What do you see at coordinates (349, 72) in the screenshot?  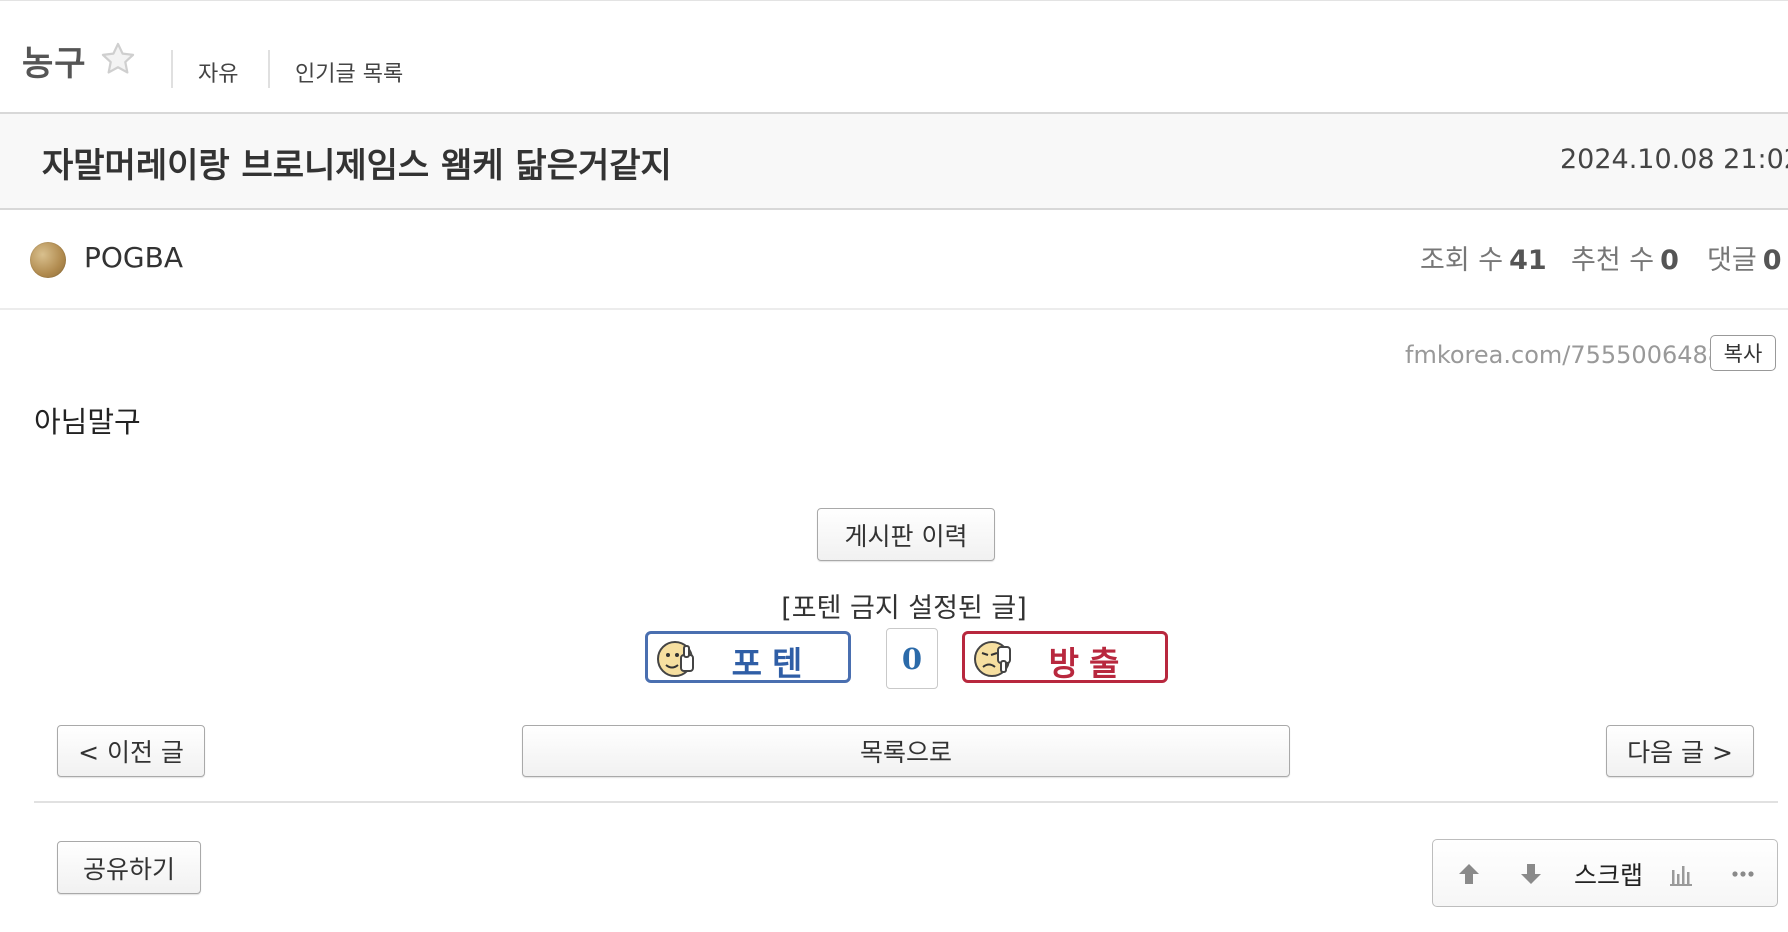 I see `board-link-popular: 인기글 목록` at bounding box center [349, 72].